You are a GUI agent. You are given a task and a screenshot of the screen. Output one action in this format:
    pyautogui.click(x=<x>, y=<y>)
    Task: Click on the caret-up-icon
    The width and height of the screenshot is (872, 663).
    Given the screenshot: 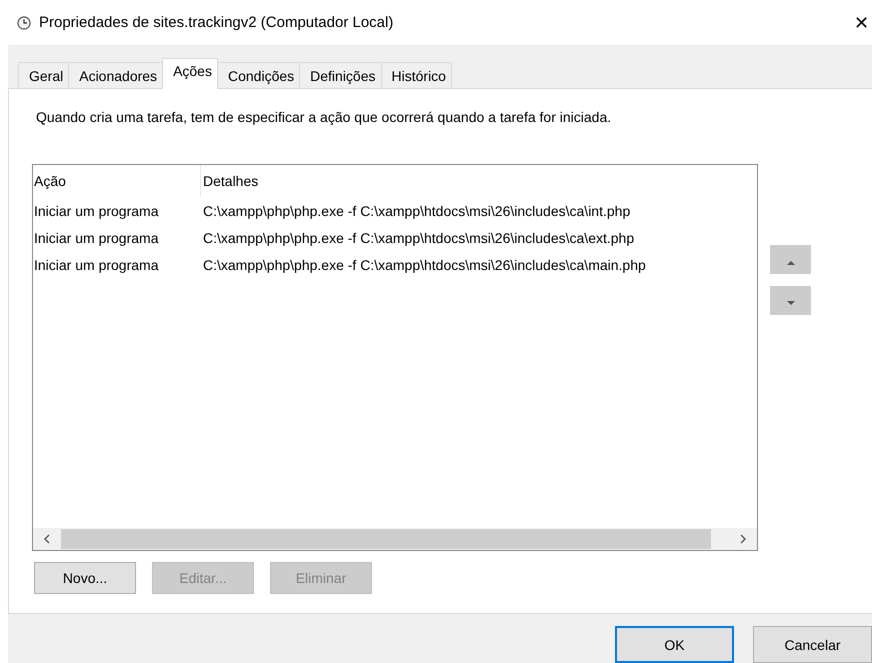 What is the action you would take?
    pyautogui.click(x=790, y=262)
    